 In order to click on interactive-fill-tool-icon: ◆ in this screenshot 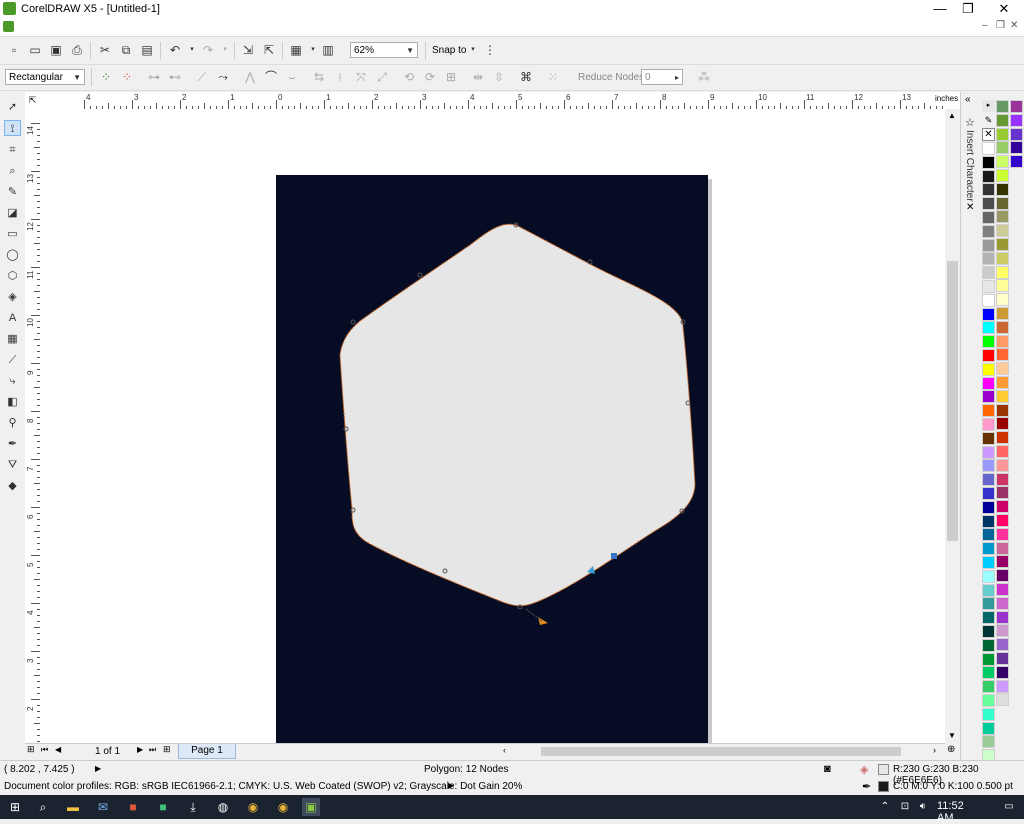, I will do `click(12, 486)`.